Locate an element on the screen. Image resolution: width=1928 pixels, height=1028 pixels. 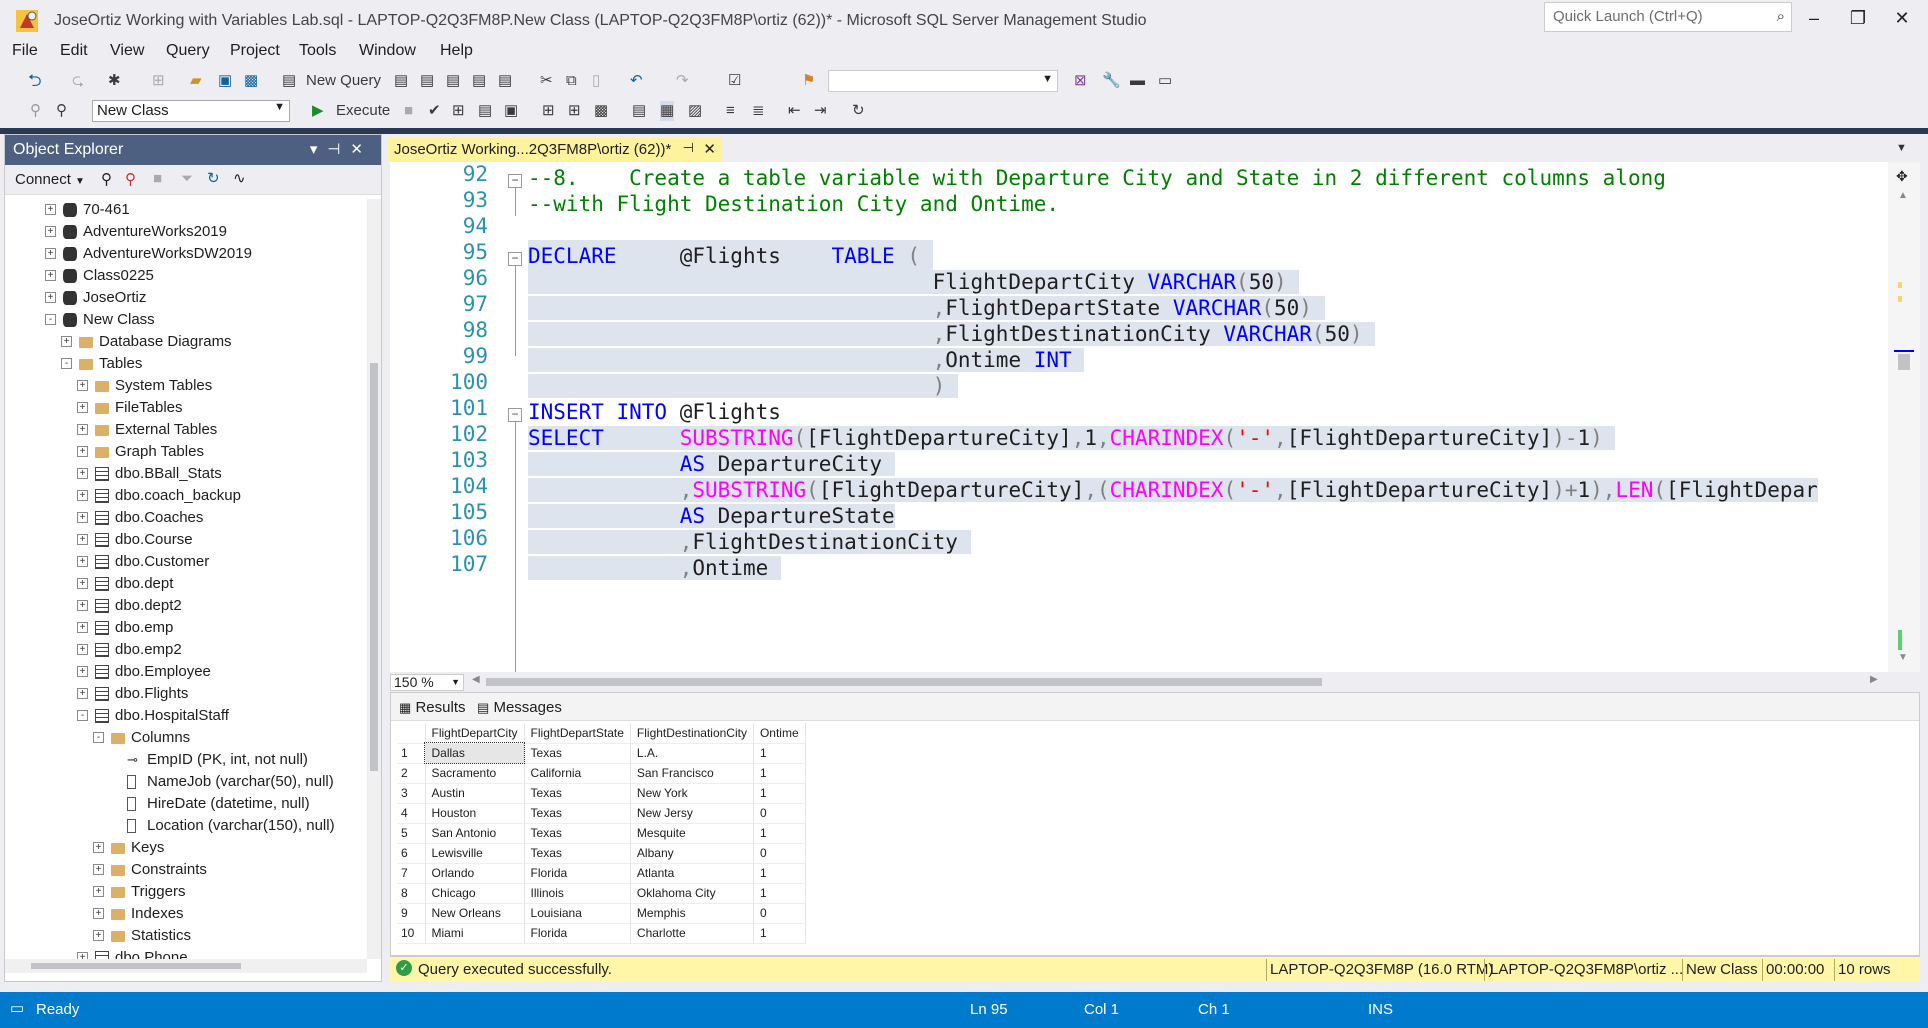
tree-node: + System Tables is located at coordinates (186, 386).